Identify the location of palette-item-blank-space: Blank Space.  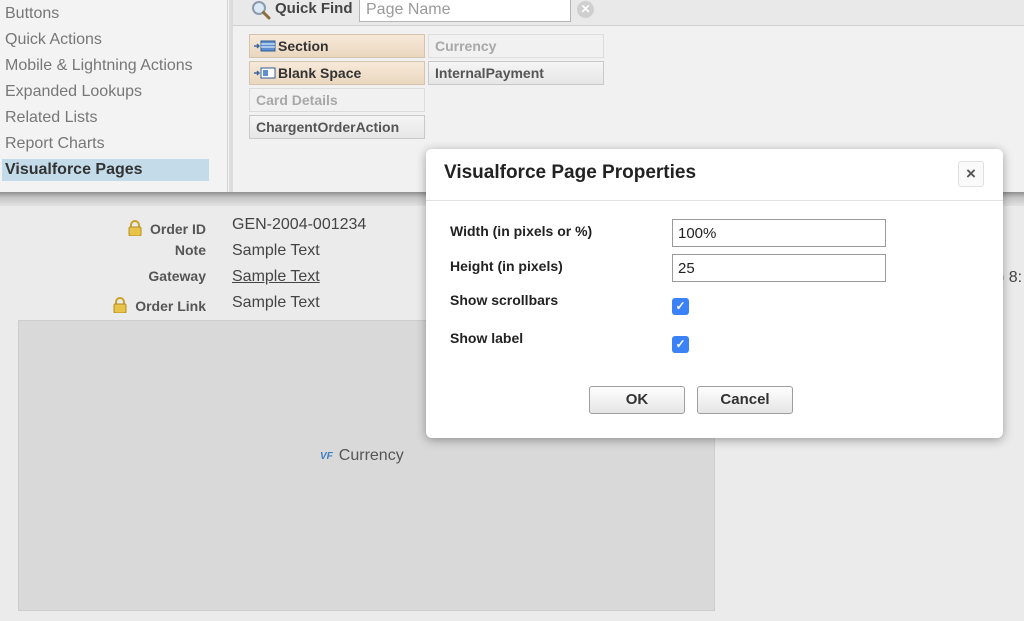
(337, 73).